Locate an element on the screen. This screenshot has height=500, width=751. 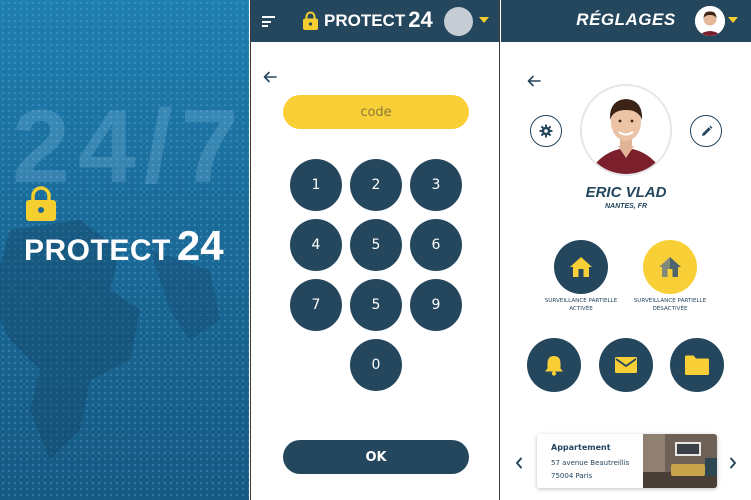
house-icon is located at coordinates (581, 267).